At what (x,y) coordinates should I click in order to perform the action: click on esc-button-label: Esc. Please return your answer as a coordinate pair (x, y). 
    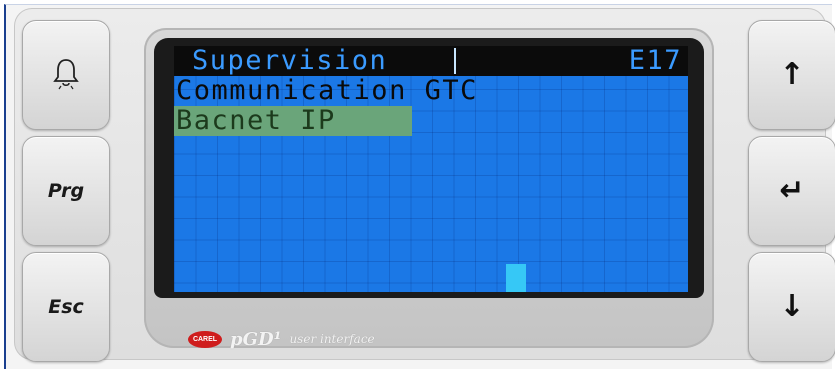
    Looking at the image, I should click on (66, 307).